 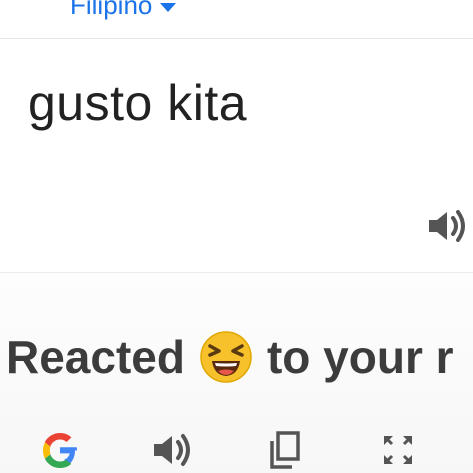 I want to click on source-language-label: Filipino, so click(x=111, y=10).